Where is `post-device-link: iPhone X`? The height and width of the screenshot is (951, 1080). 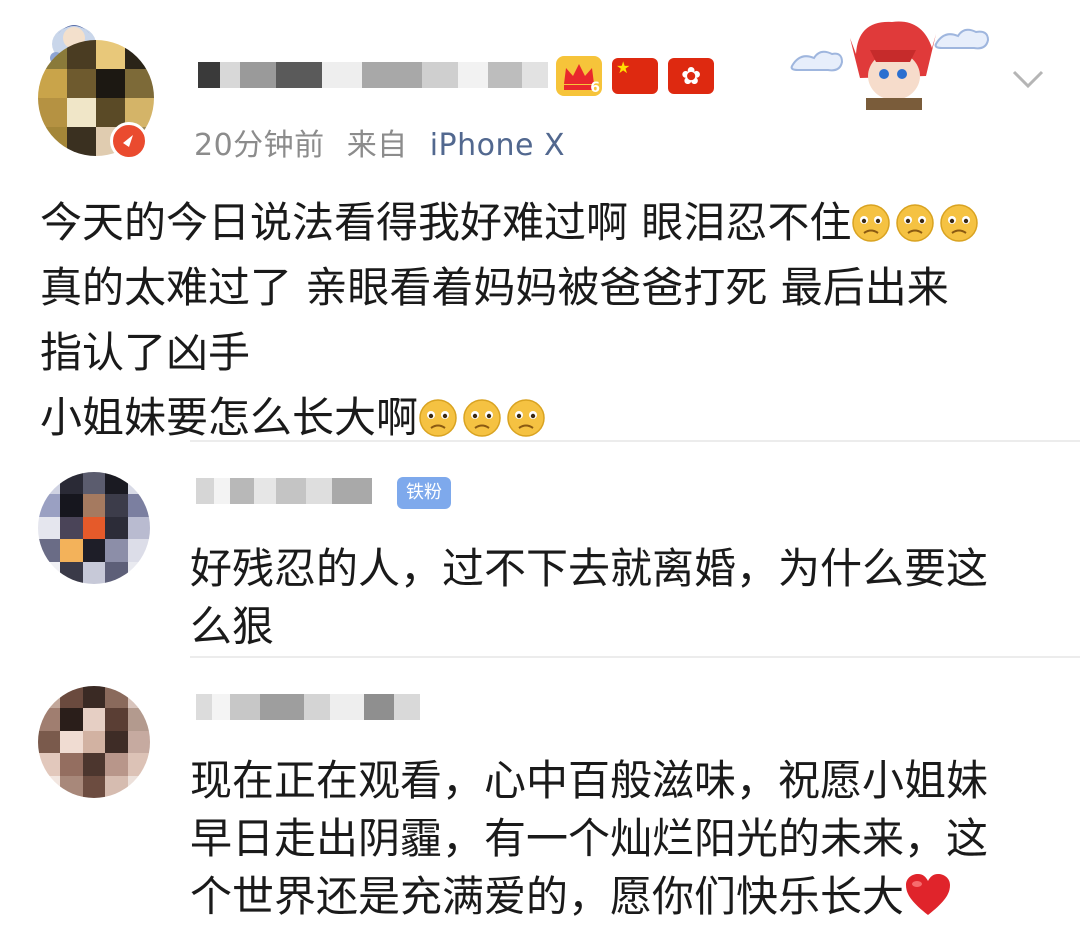 post-device-link: iPhone X is located at coordinates (497, 145).